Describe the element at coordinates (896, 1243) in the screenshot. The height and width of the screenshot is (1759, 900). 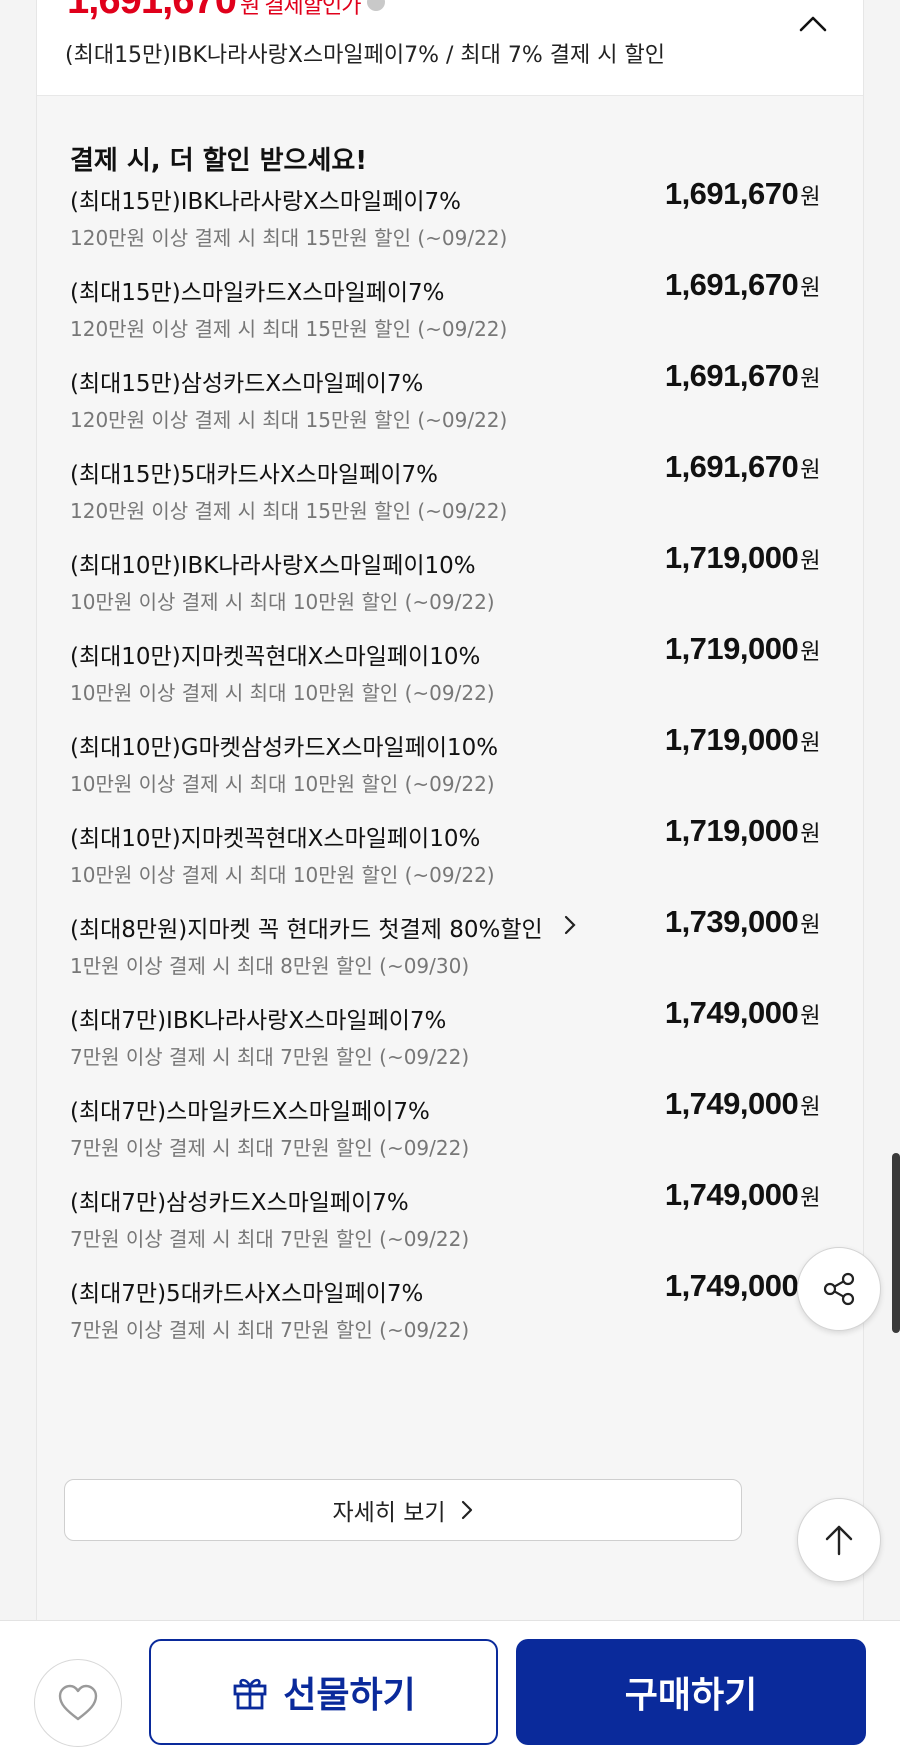
I see `scrollbar` at that location.